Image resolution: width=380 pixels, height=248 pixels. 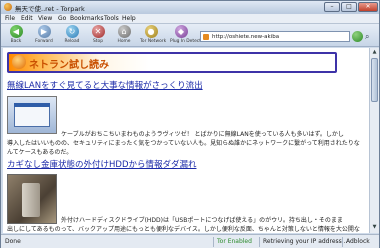 I want to click on scroll-down-icon: ▼, so click(x=374, y=227).